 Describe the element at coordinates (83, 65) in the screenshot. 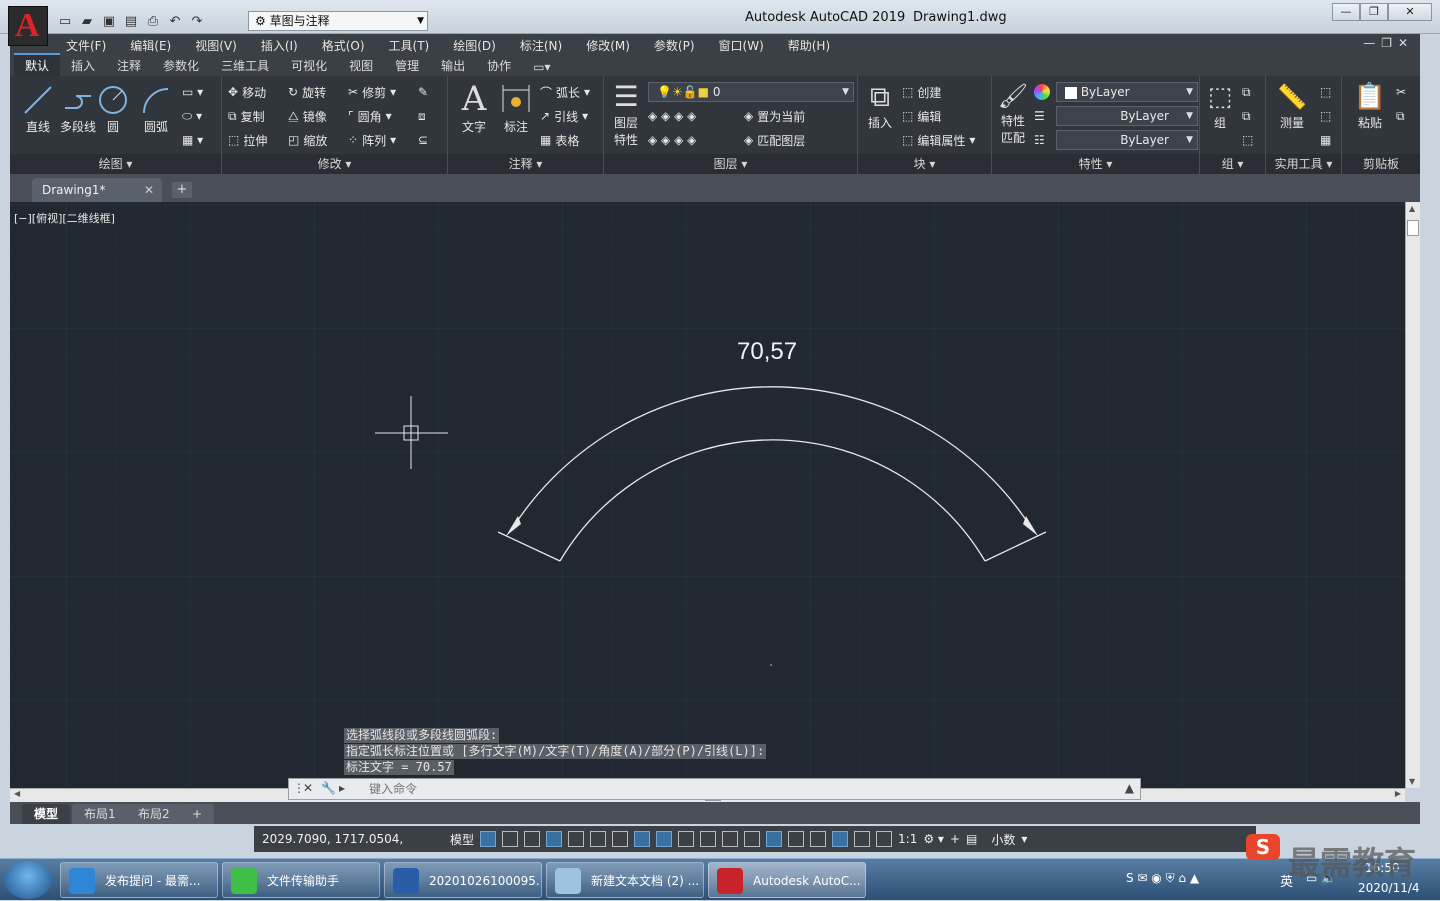

I see `tab-insert: 插入` at that location.